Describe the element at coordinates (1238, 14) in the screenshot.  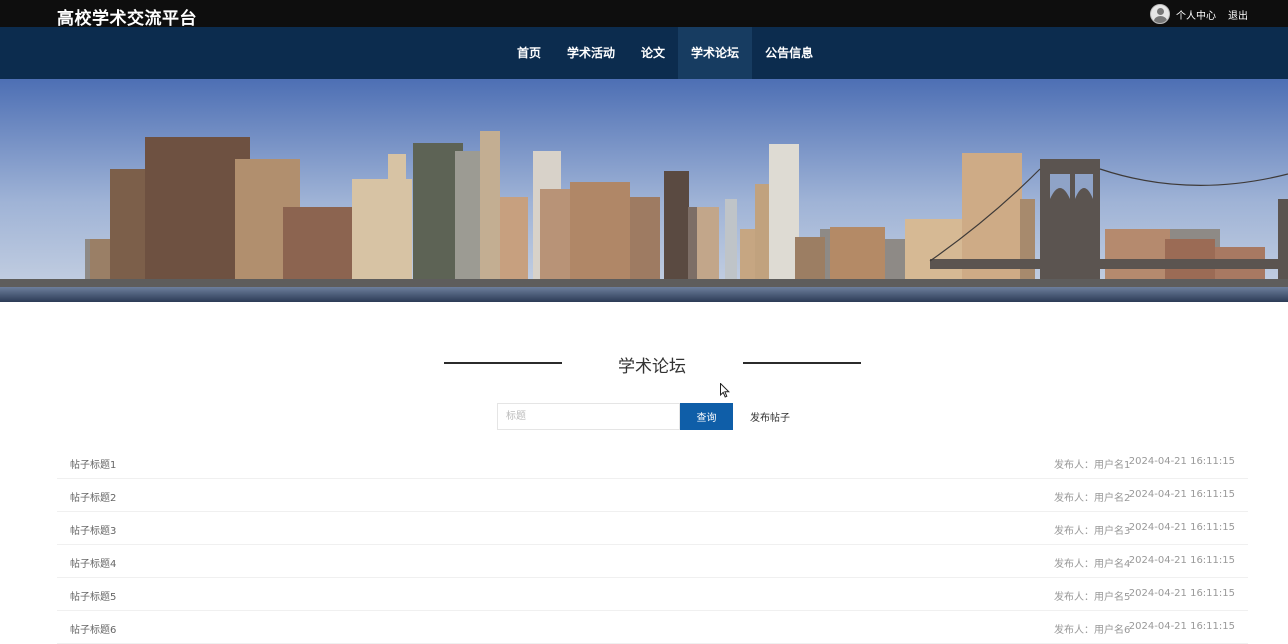
I see `logout-link: 退出` at that location.